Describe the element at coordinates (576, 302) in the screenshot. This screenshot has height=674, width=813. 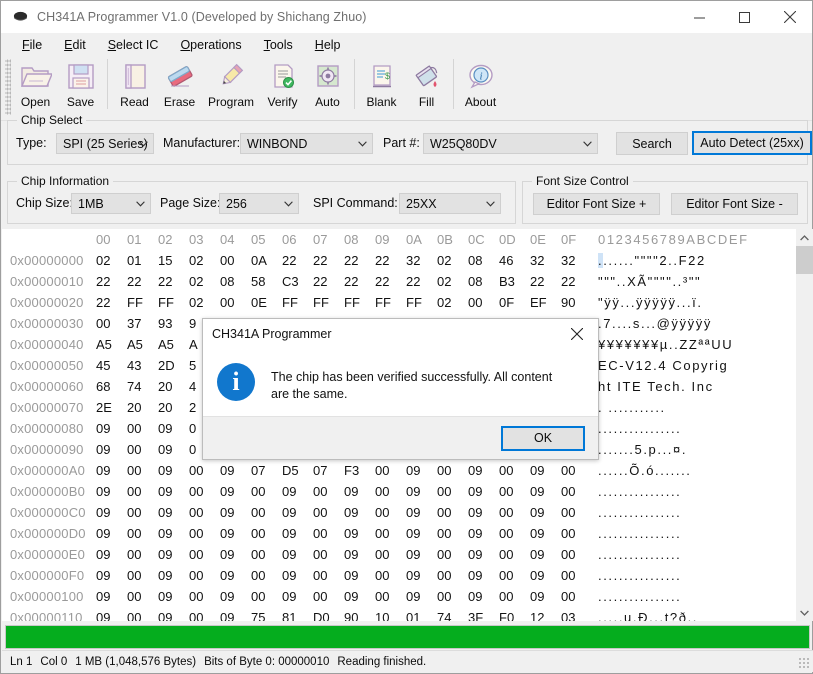
I see `hex-byte: 90` at that location.